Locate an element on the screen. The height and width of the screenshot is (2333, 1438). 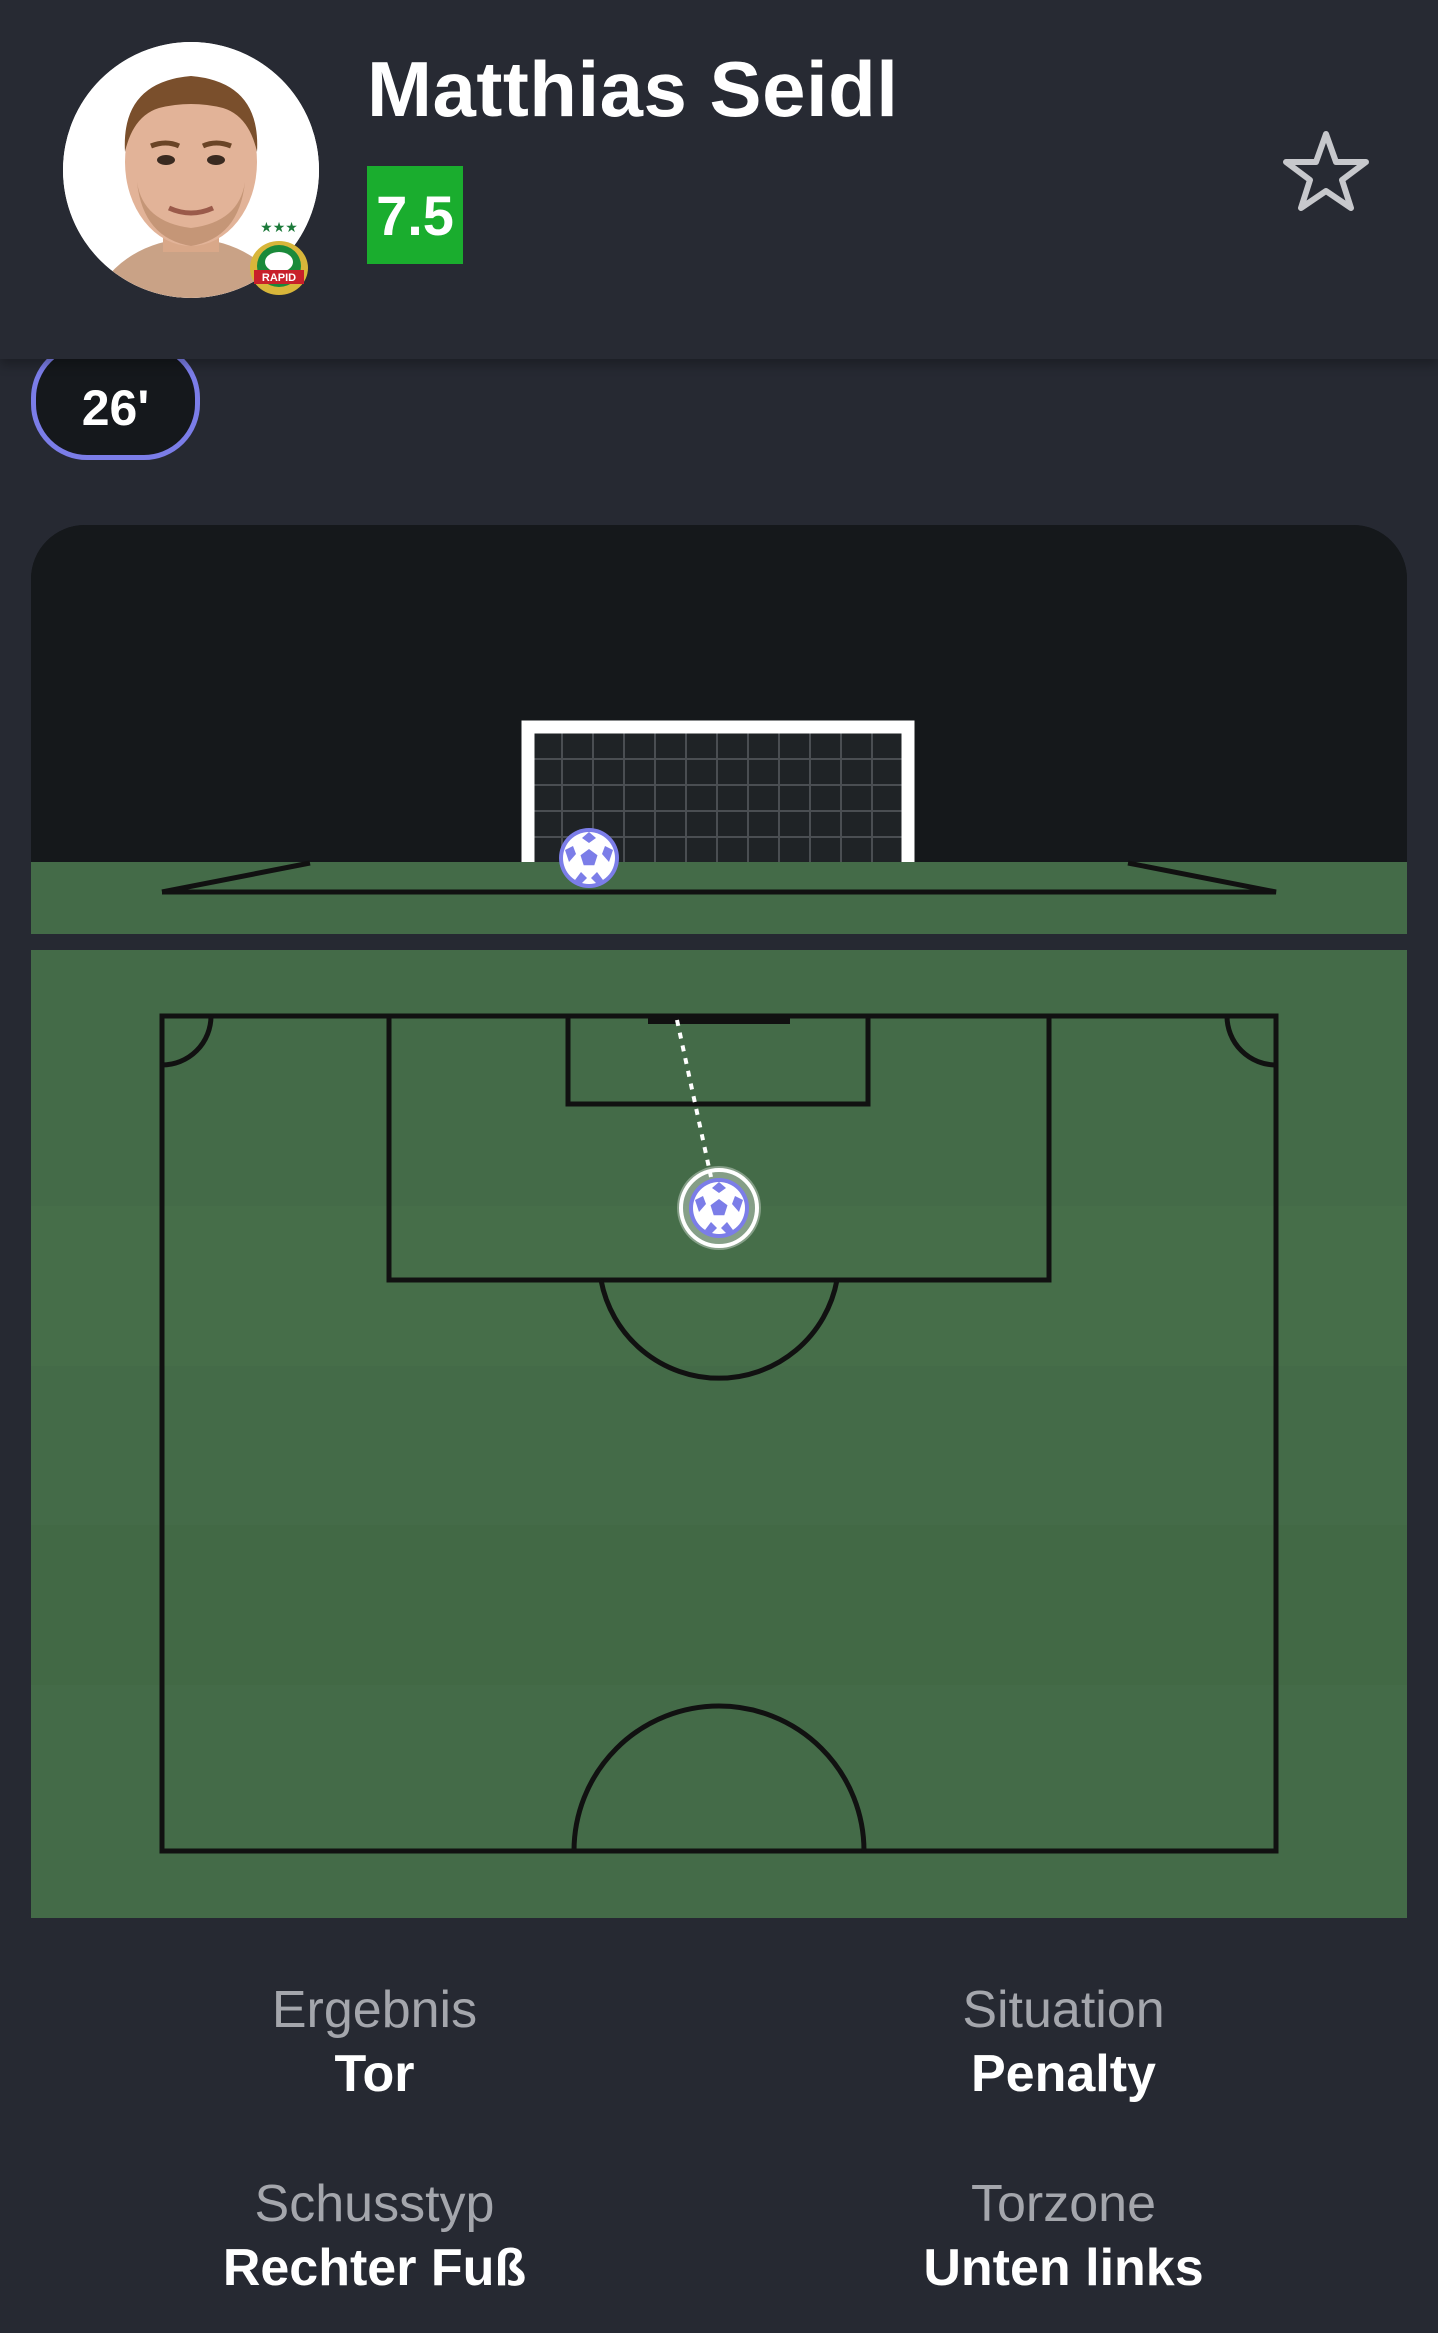
player-name: Matthias Seidl is located at coordinates (633, 89).